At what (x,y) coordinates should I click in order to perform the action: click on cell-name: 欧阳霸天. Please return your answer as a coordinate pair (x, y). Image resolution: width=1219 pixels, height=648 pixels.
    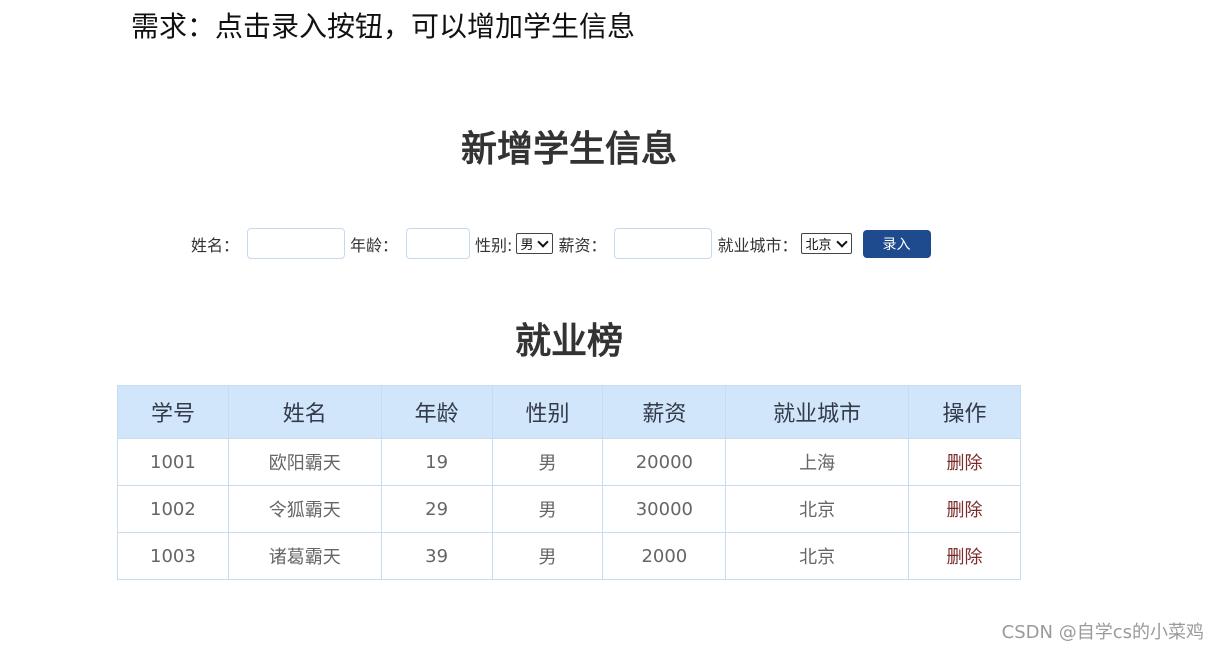
    Looking at the image, I should click on (304, 462).